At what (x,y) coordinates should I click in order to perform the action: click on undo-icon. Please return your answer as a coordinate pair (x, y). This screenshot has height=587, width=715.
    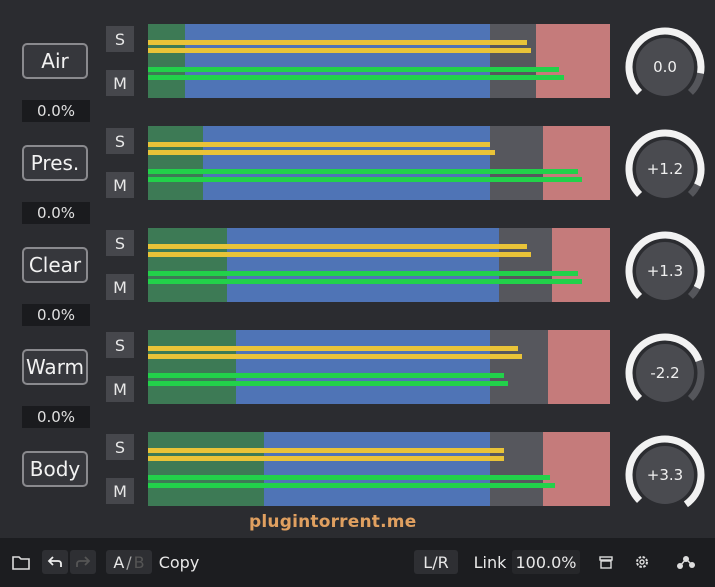
    Looking at the image, I should click on (54, 561).